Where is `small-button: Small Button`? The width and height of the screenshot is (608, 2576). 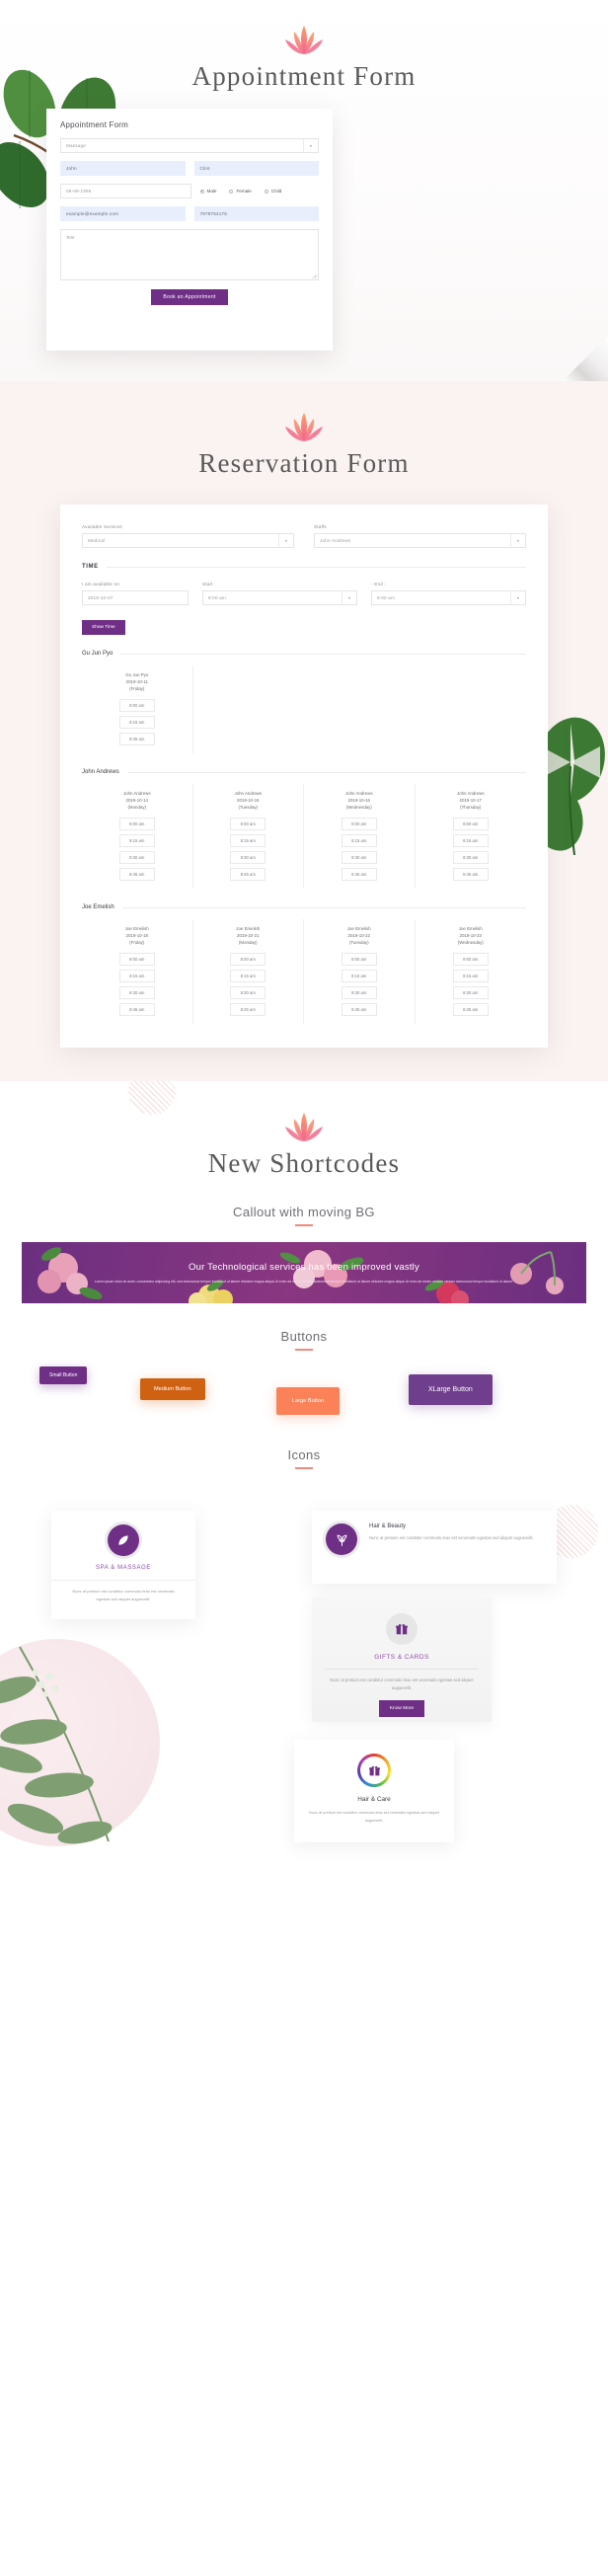
small-button: Small Button is located at coordinates (63, 1375).